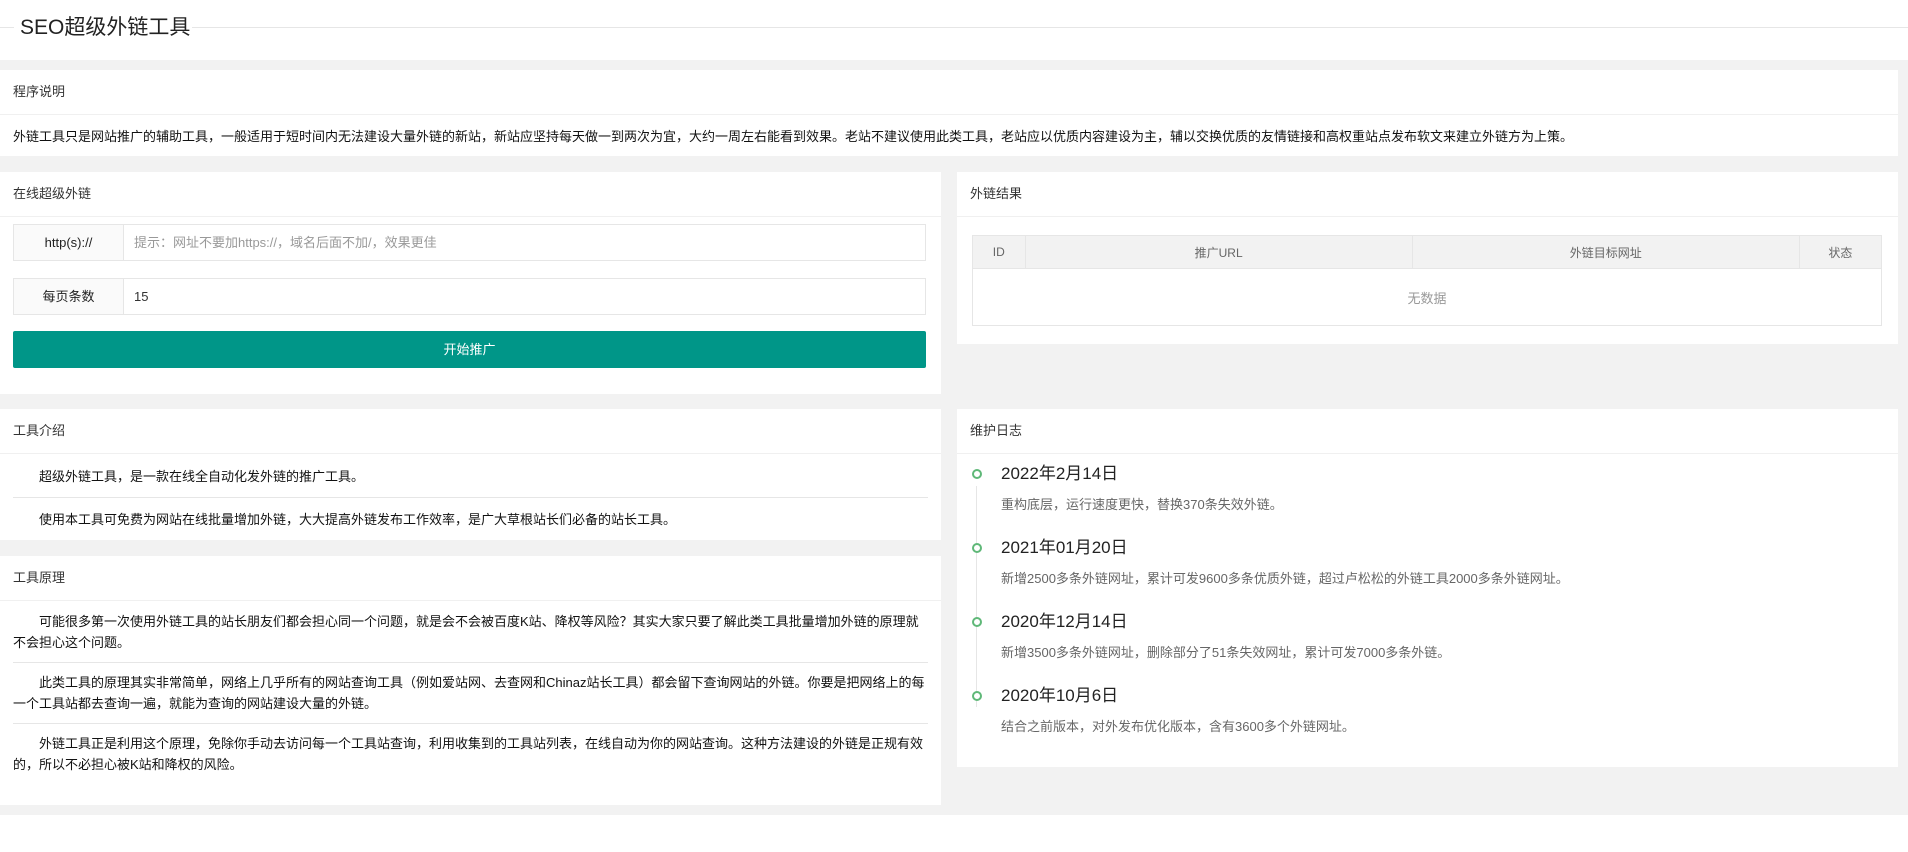 The height and width of the screenshot is (852, 1908). Describe the element at coordinates (1064, 547) in the screenshot. I see `log-date: 2021年01月20日` at that location.